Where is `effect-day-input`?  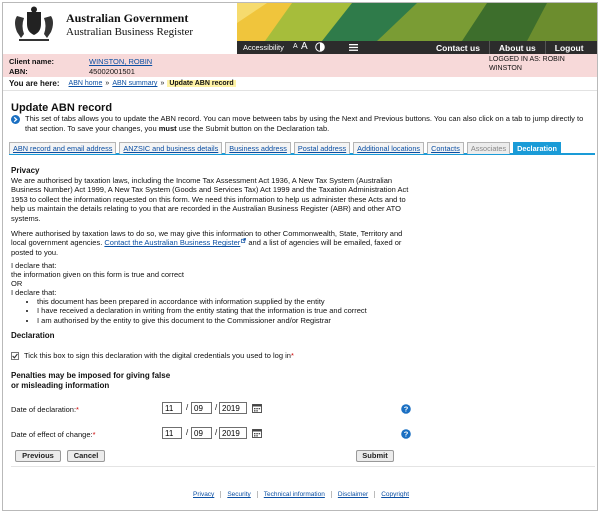
effect-day-input is located at coordinates (172, 433).